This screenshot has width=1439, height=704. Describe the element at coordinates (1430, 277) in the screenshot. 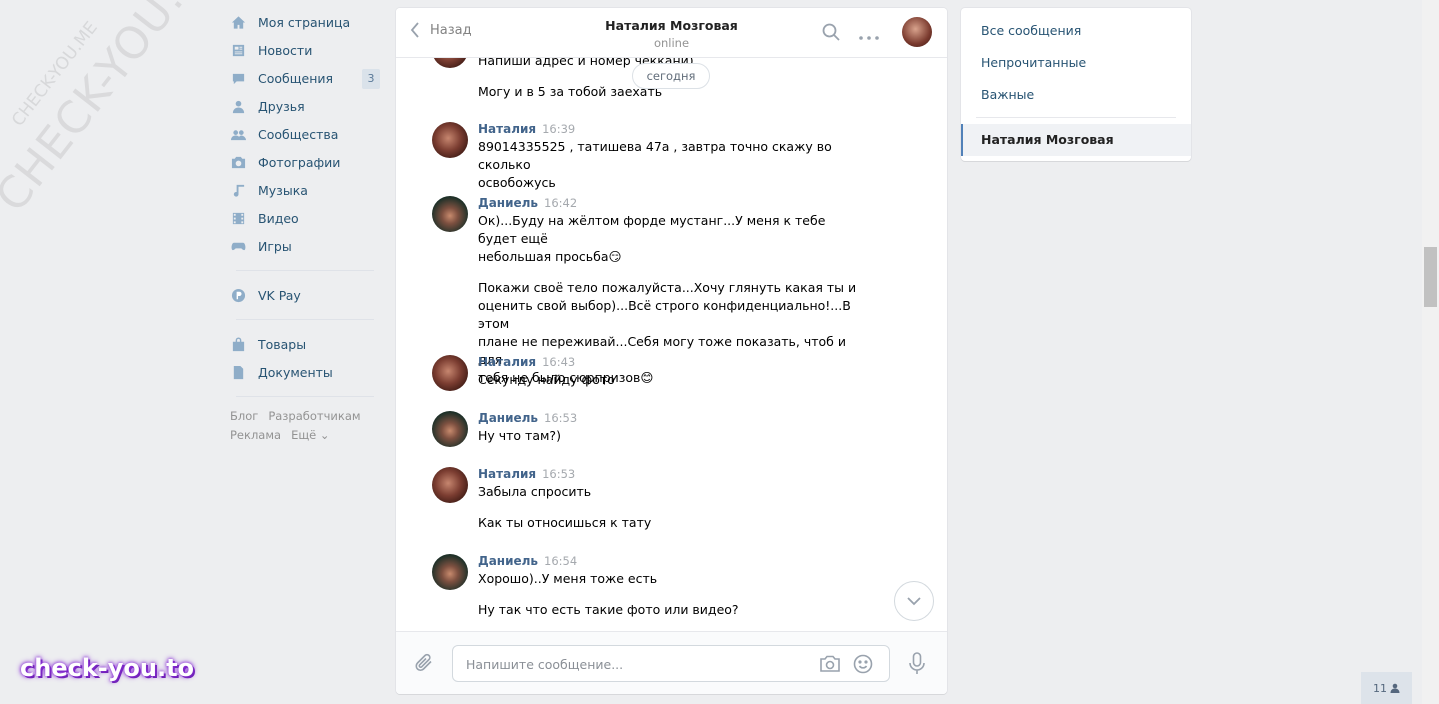

I see `scrollbar-thumb` at that location.